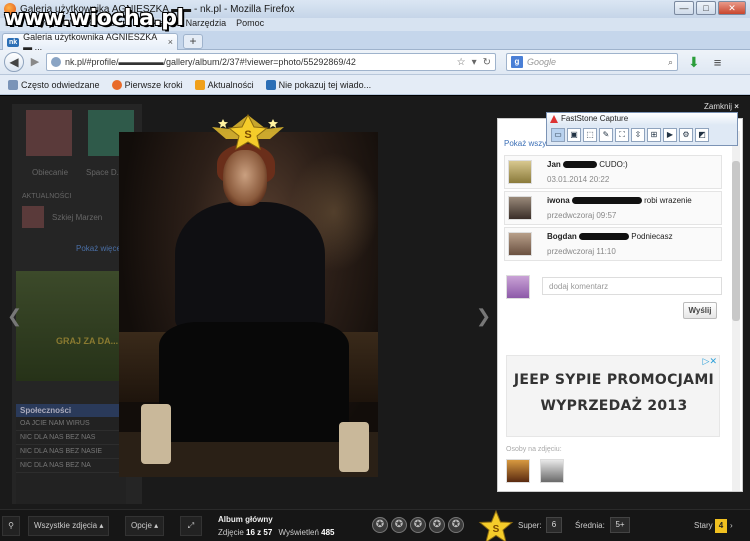 Image resolution: width=750 pixels, height=541 pixels. I want to click on capture-window-icon: ▭, so click(558, 135).